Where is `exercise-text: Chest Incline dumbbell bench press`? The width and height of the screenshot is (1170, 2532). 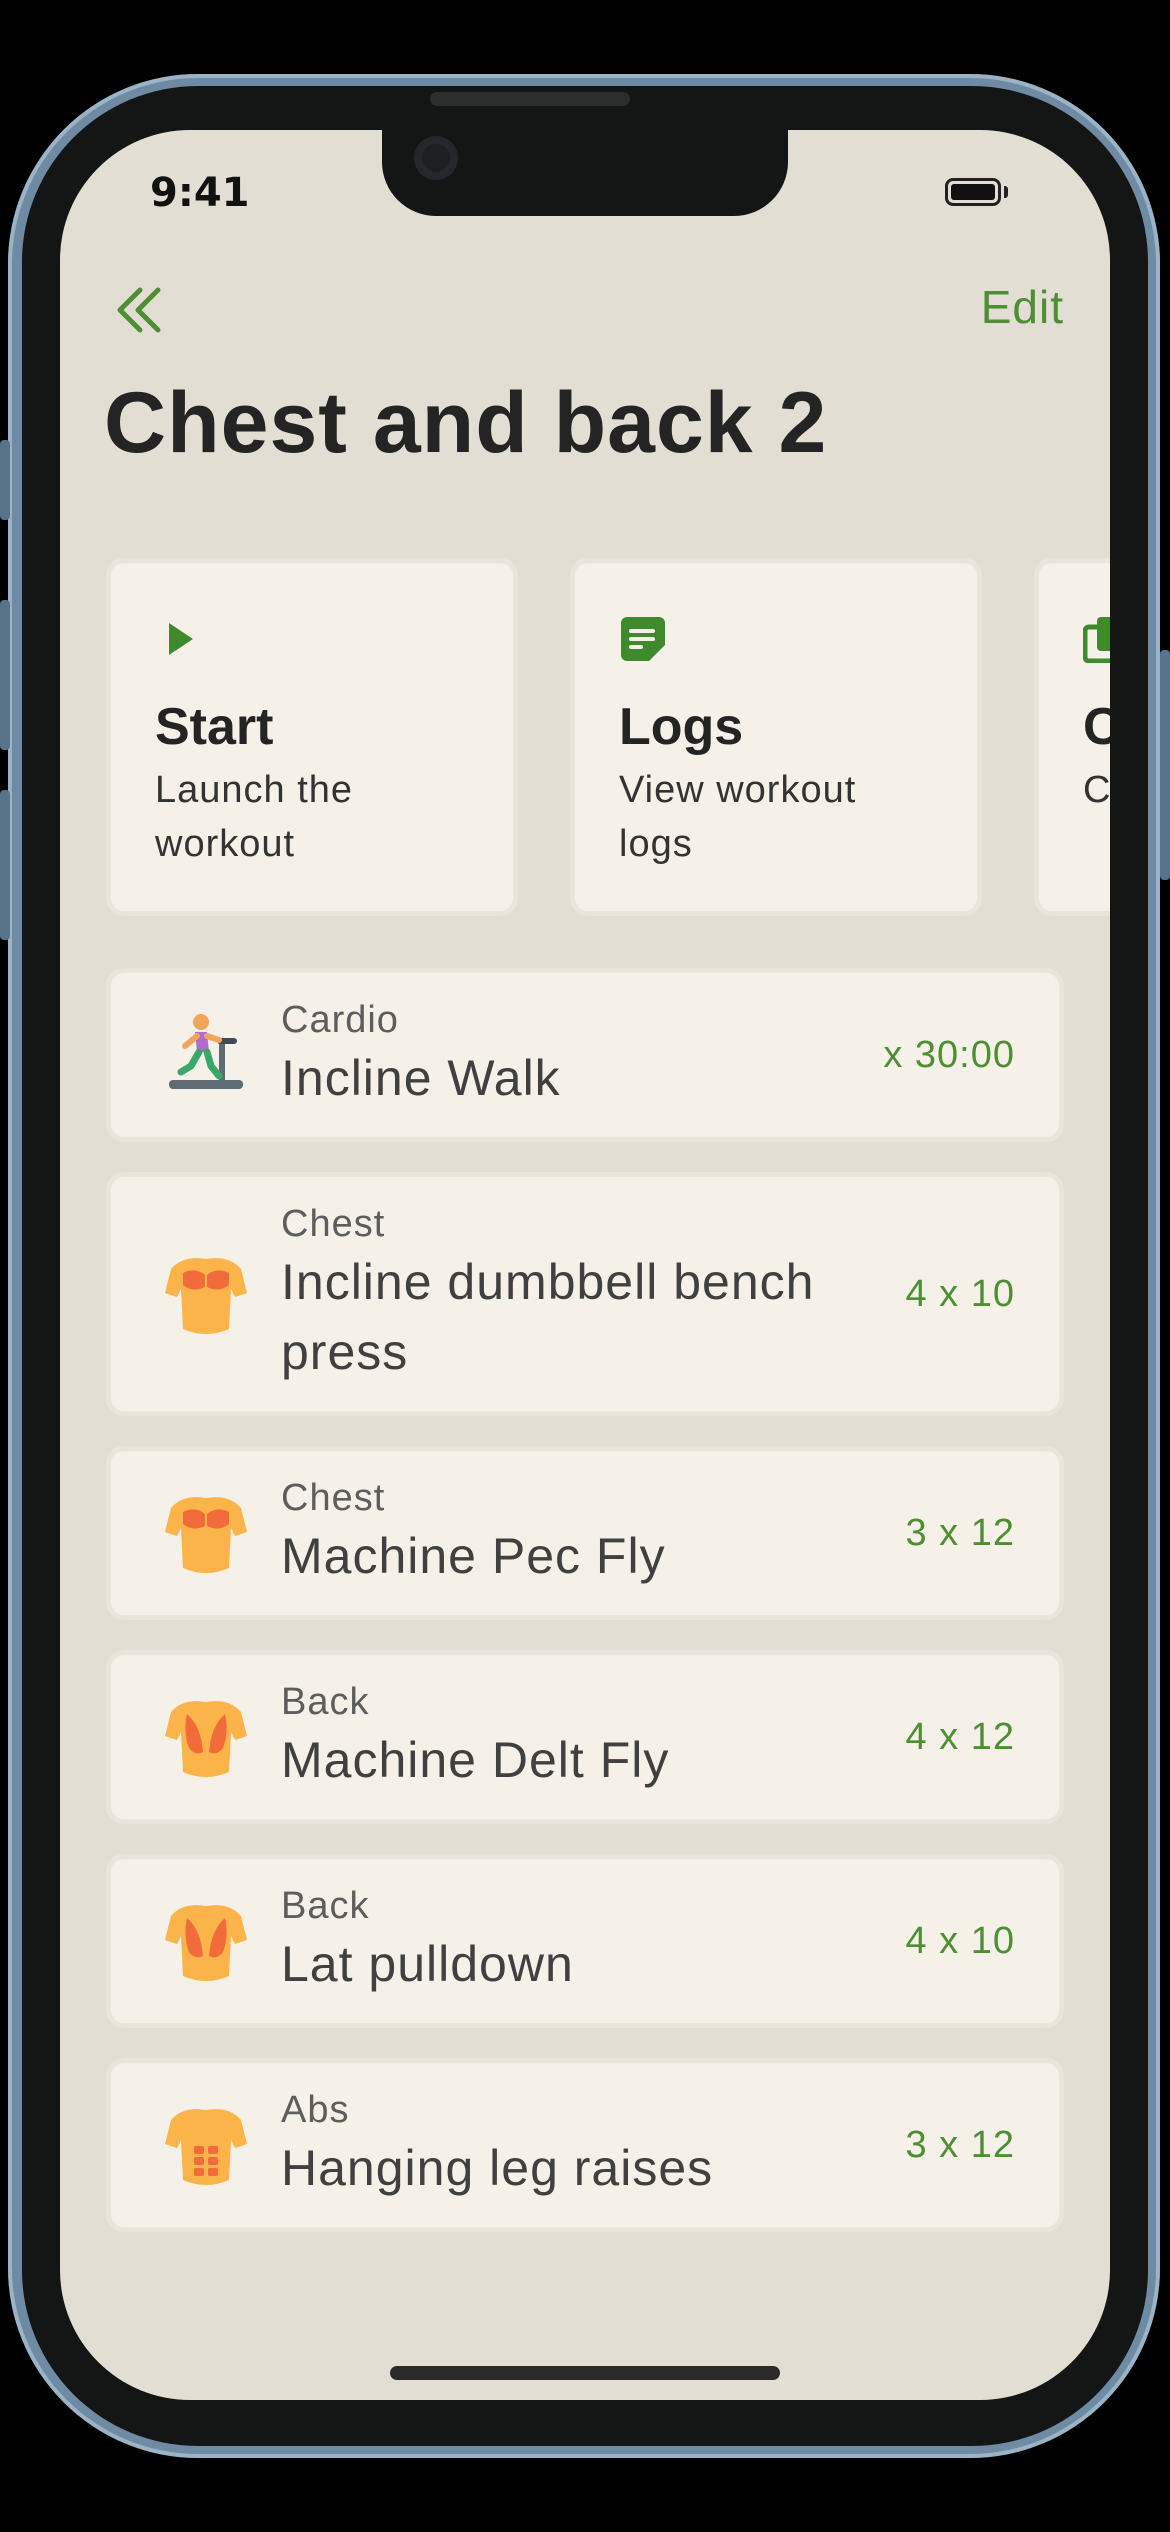 exercise-text: Chest Incline dumbbell bench press is located at coordinates (583, 1294).